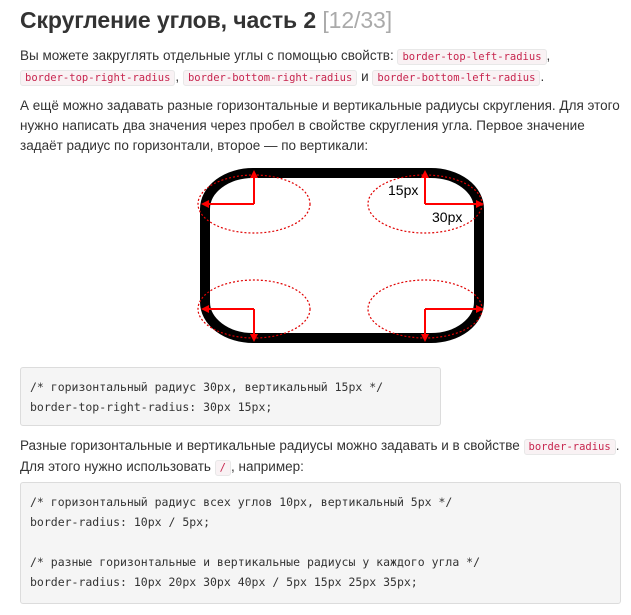 The image size is (631, 615). What do you see at coordinates (120, 522) in the screenshot?
I see `code-line: border-radius: 10px / 5px;` at bounding box center [120, 522].